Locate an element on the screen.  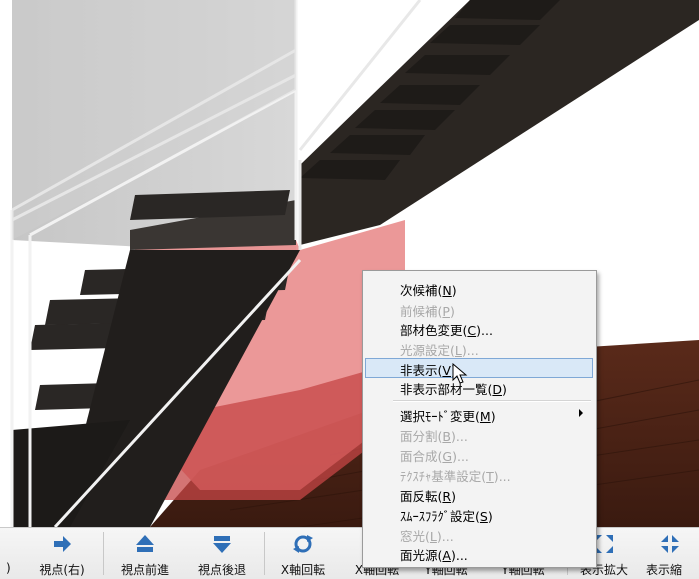
menu-separator is located at coordinates (492, 401).